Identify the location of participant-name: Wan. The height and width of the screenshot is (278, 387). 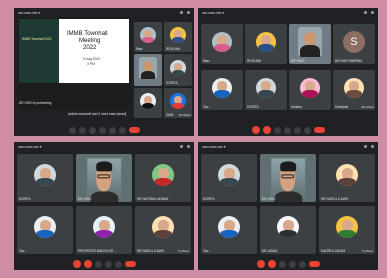
(139, 49).